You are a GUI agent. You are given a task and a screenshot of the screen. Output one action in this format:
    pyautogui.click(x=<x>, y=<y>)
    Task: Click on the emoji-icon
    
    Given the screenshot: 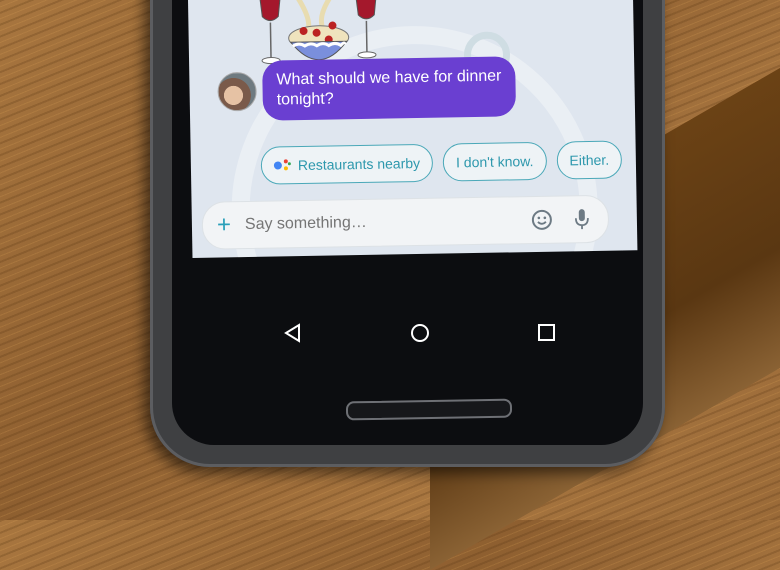 What is the action you would take?
    pyautogui.click(x=542, y=220)
    